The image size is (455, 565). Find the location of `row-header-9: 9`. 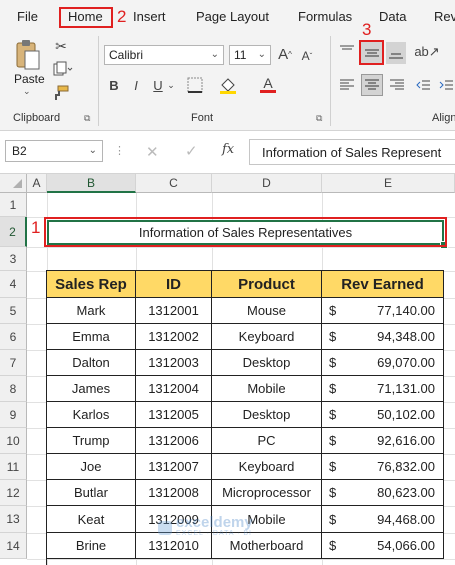

row-header-9: 9 is located at coordinates (13, 415).